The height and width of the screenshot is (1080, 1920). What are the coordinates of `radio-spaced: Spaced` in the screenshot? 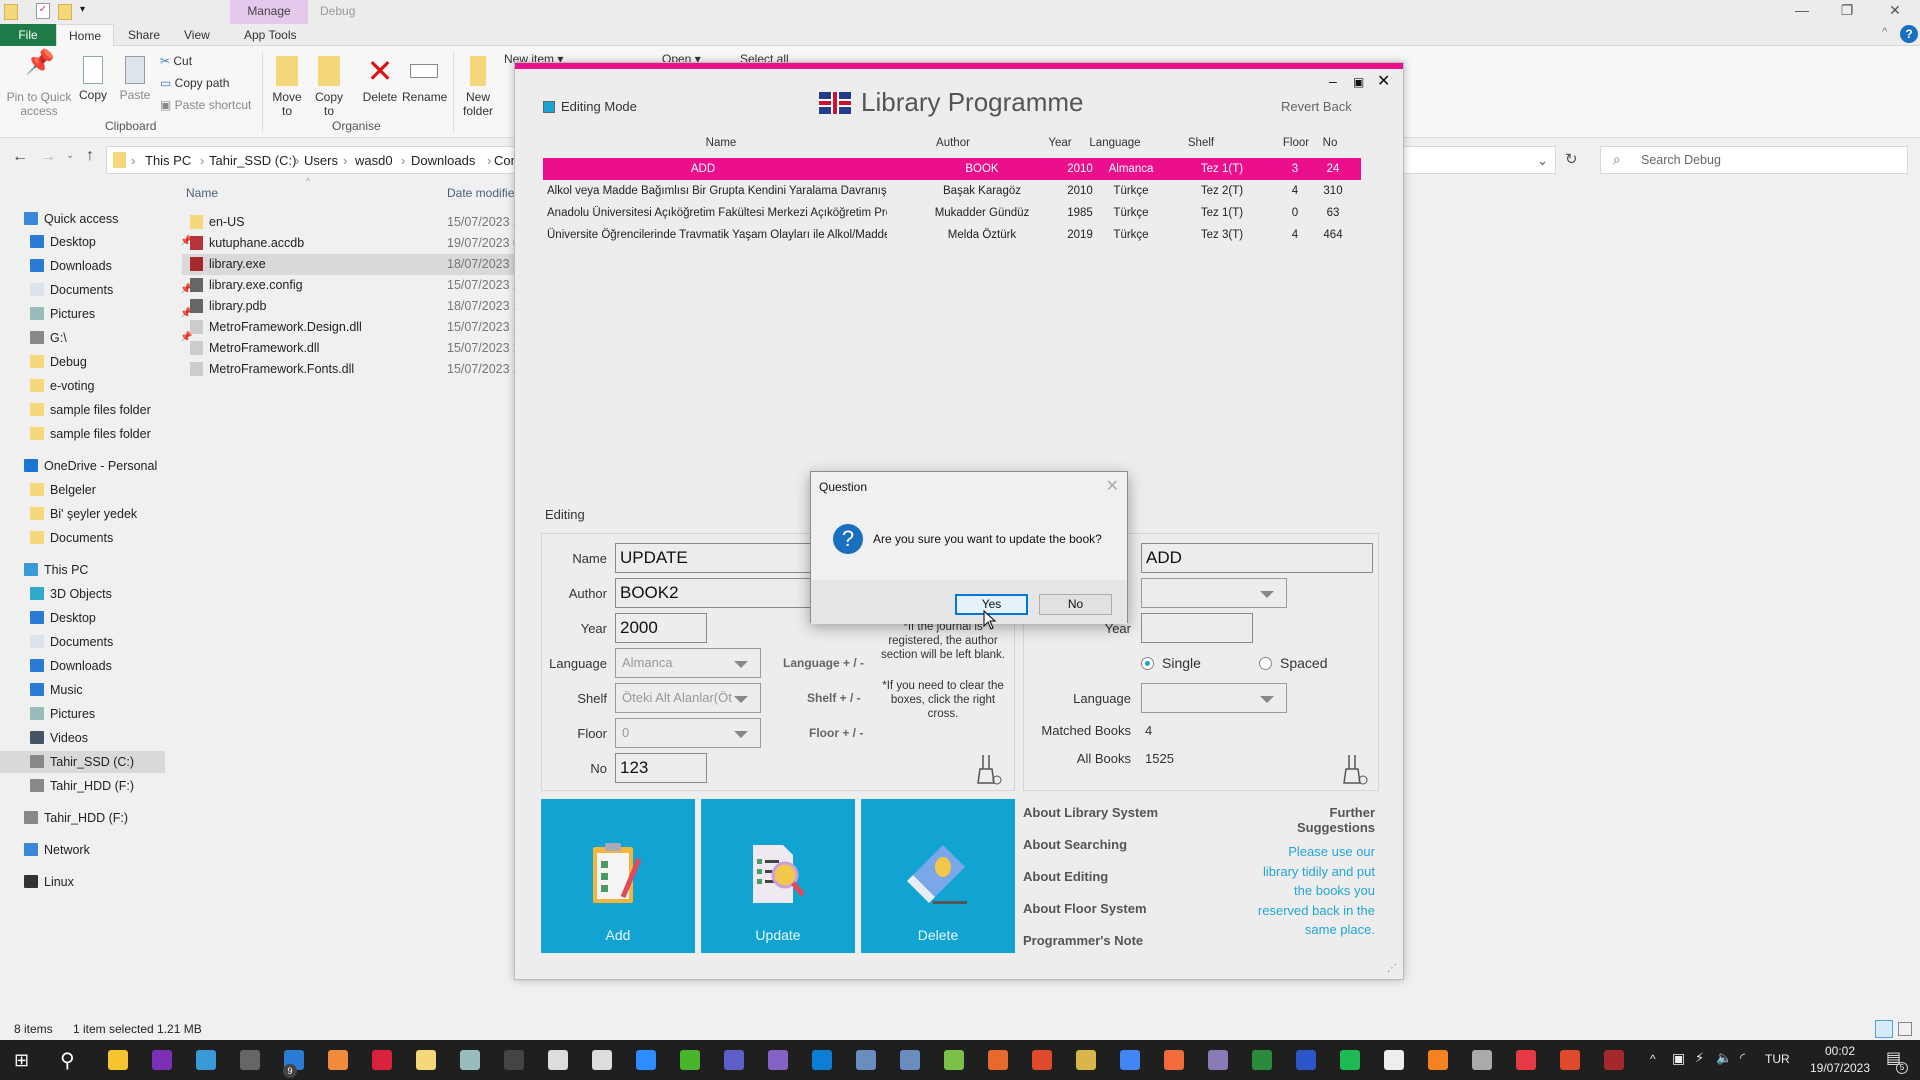 It's located at (1293, 663).